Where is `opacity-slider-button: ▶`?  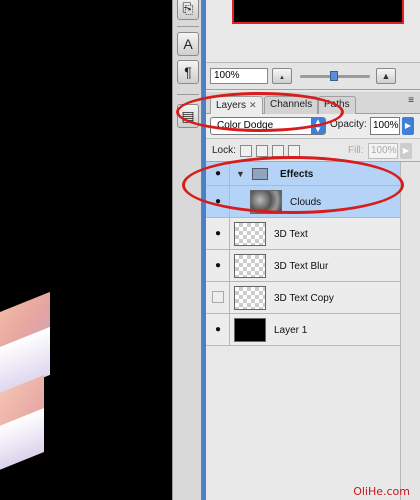
opacity-slider-button: ▶ is located at coordinates (408, 126).